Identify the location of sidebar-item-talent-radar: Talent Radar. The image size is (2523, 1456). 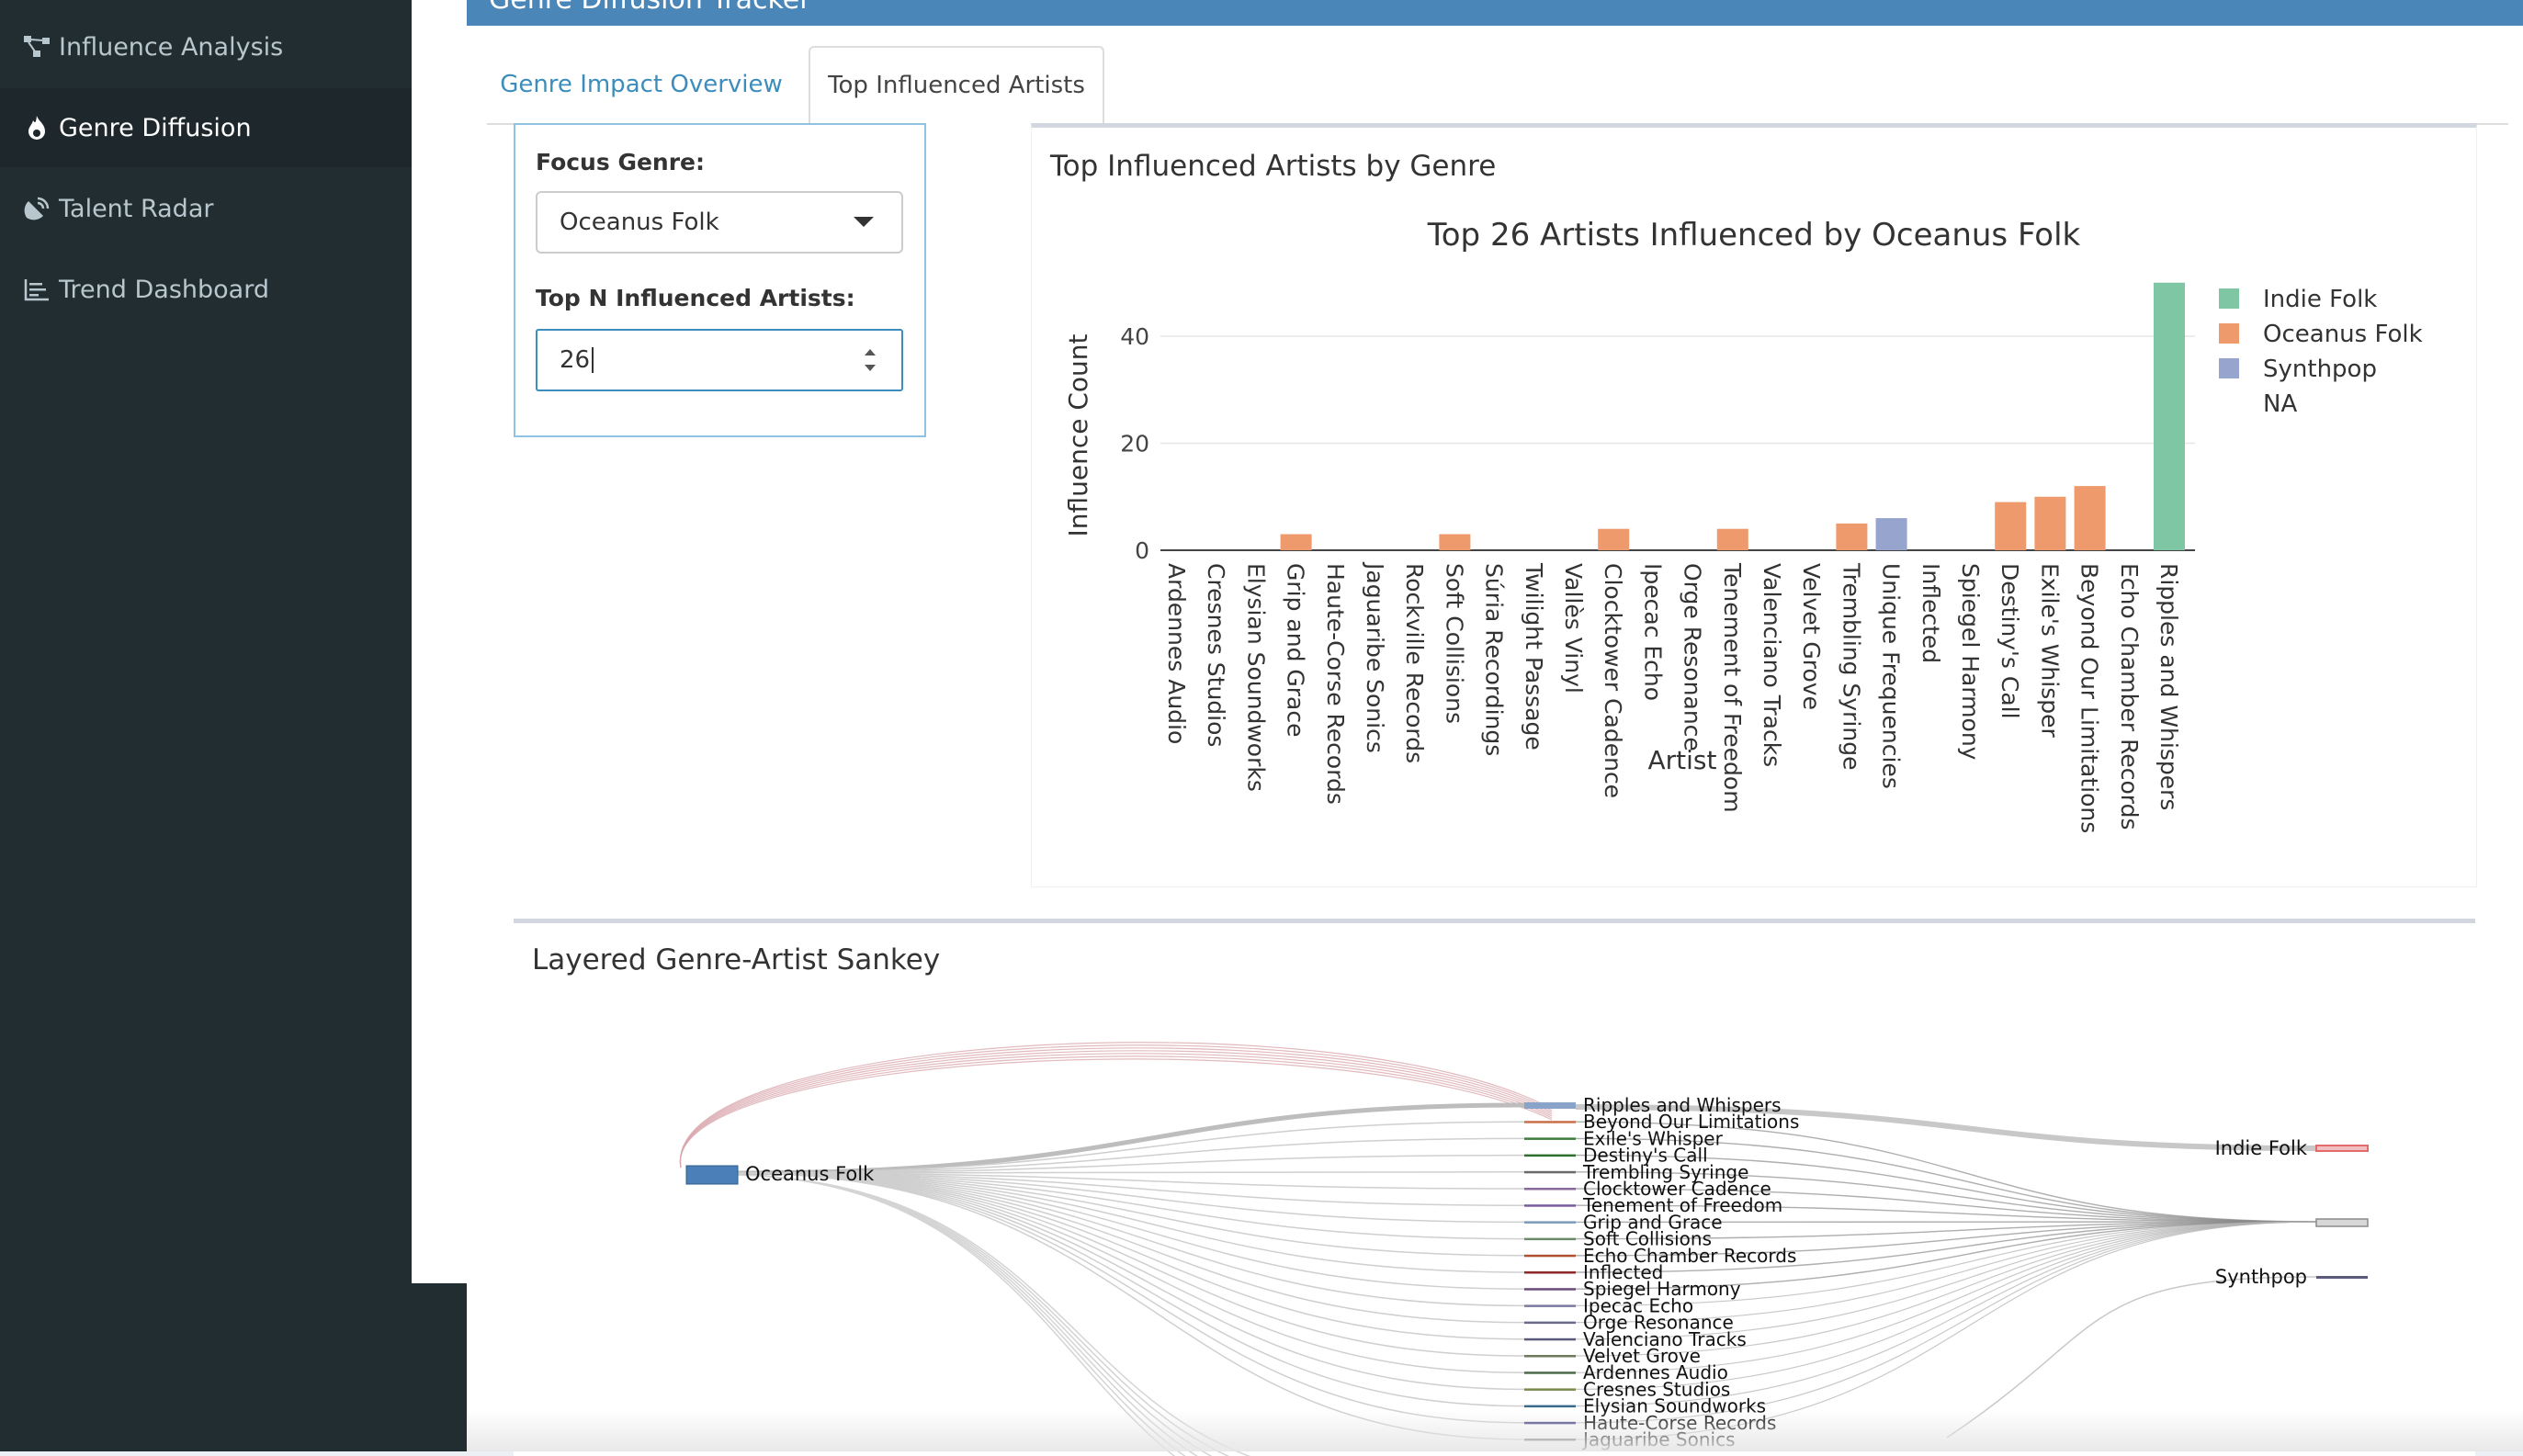
(206, 208).